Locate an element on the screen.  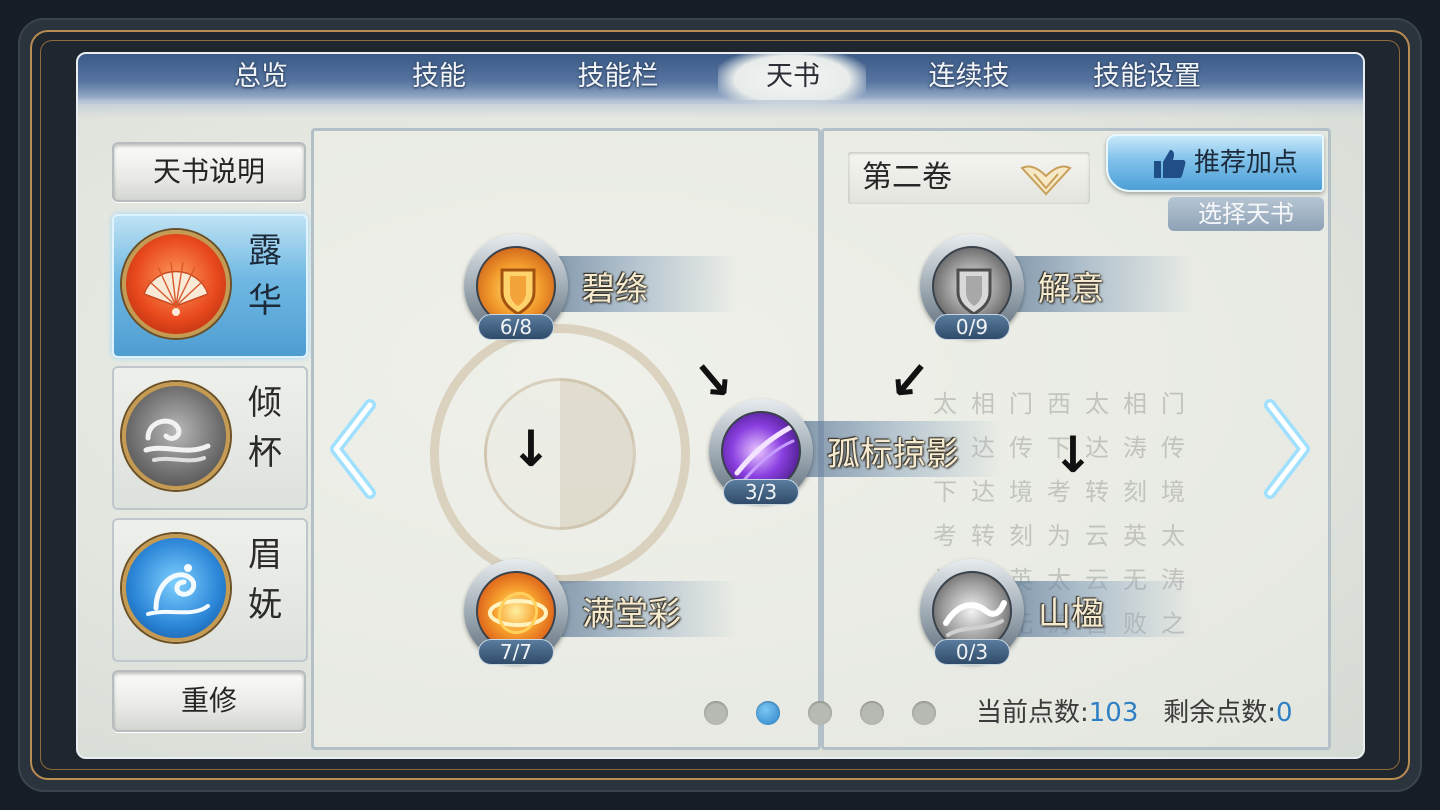
recommend-points-button: 推荐加点 is located at coordinates (1215, 163).